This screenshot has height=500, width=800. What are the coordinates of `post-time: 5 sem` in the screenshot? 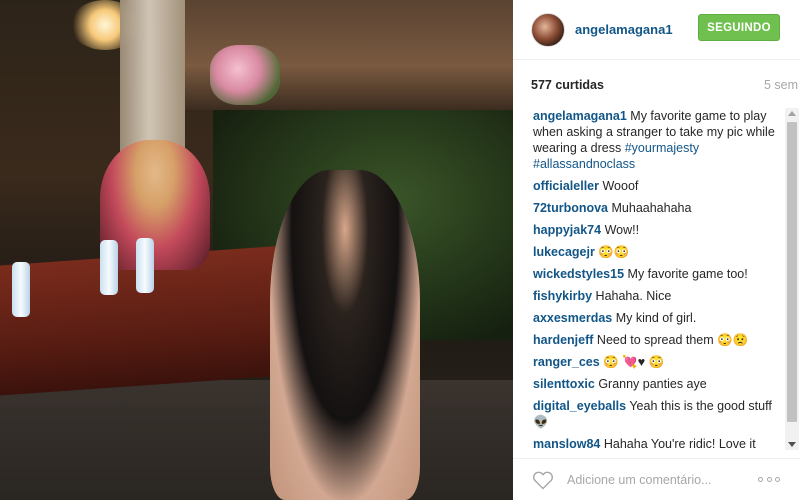 It's located at (781, 85).